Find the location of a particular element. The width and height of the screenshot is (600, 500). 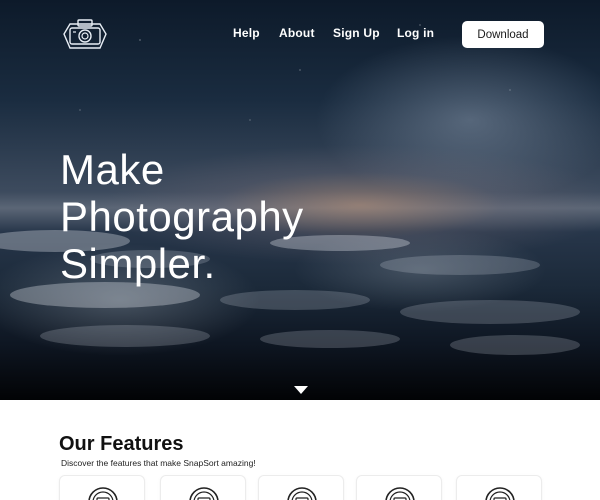

headline-line: Simpler. is located at coordinates (138, 263).